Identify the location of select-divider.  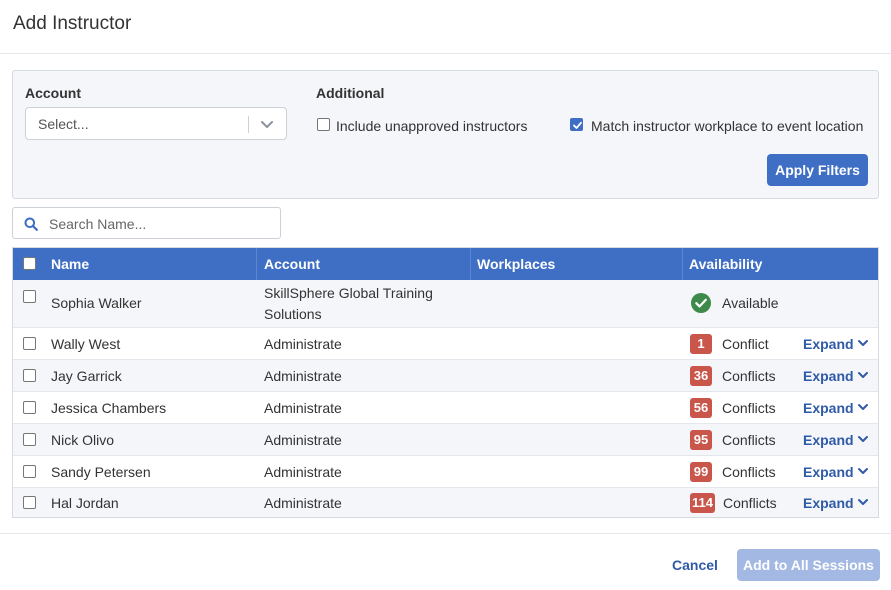
(248, 124).